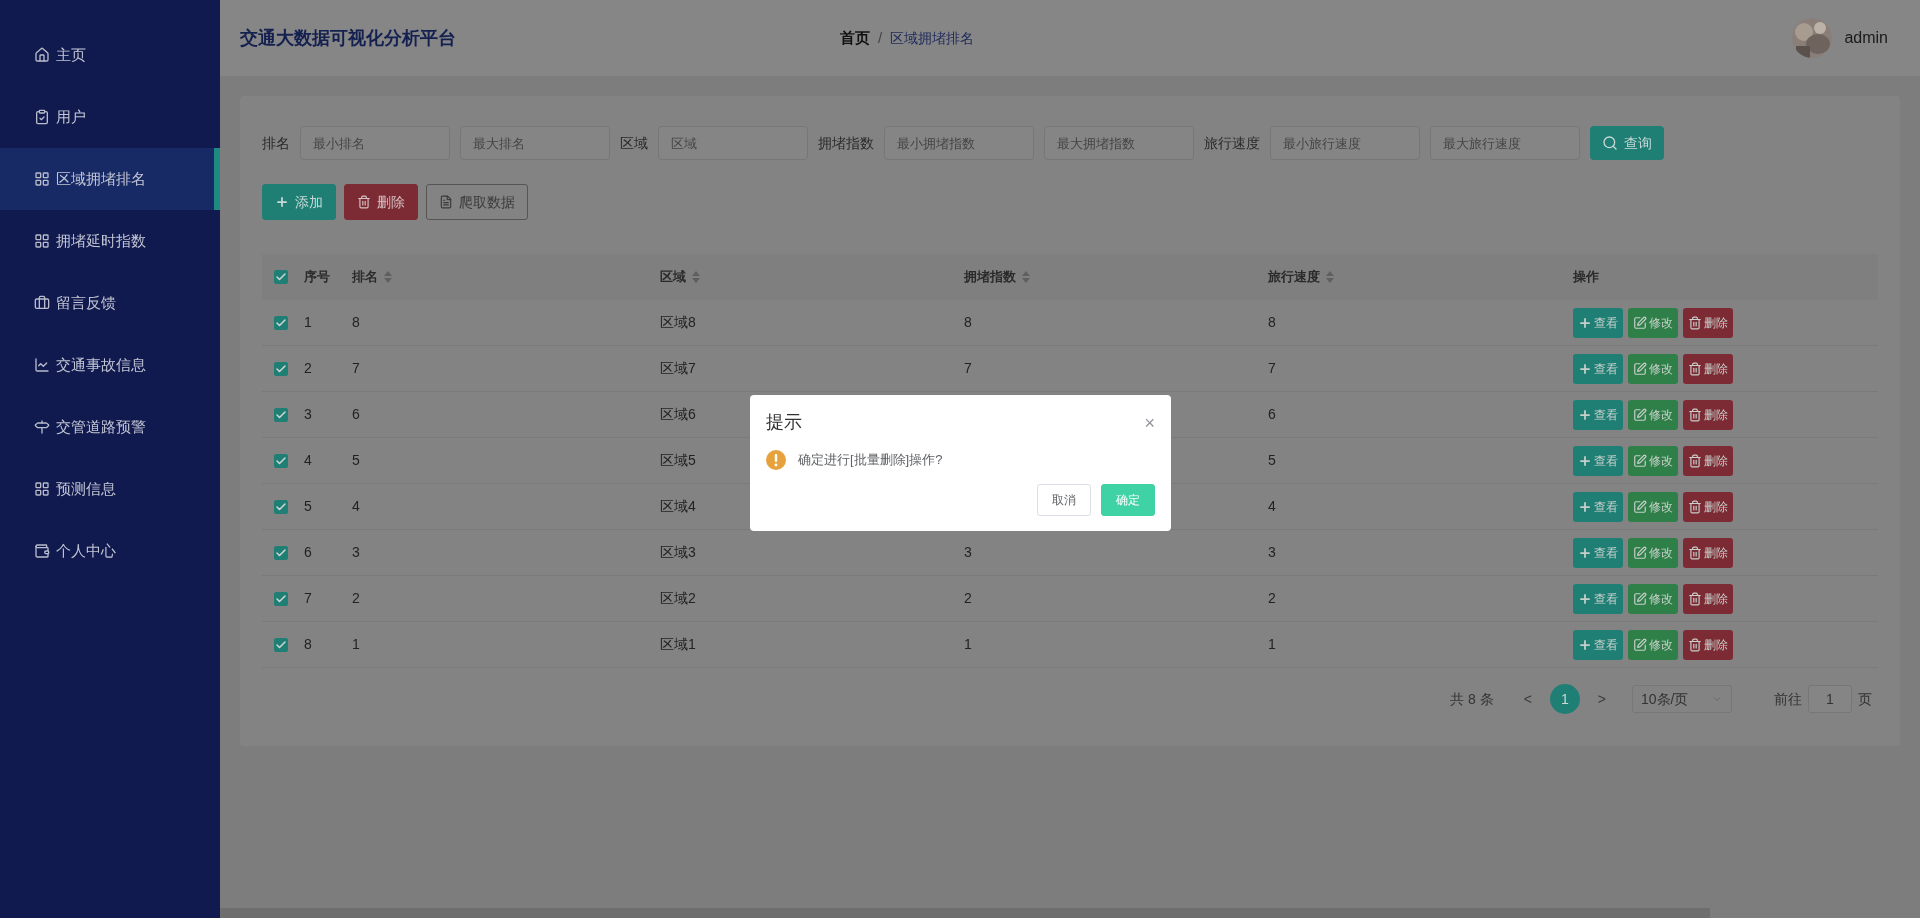 The width and height of the screenshot is (1920, 918). I want to click on horizontal-scrollbar, so click(965, 913).